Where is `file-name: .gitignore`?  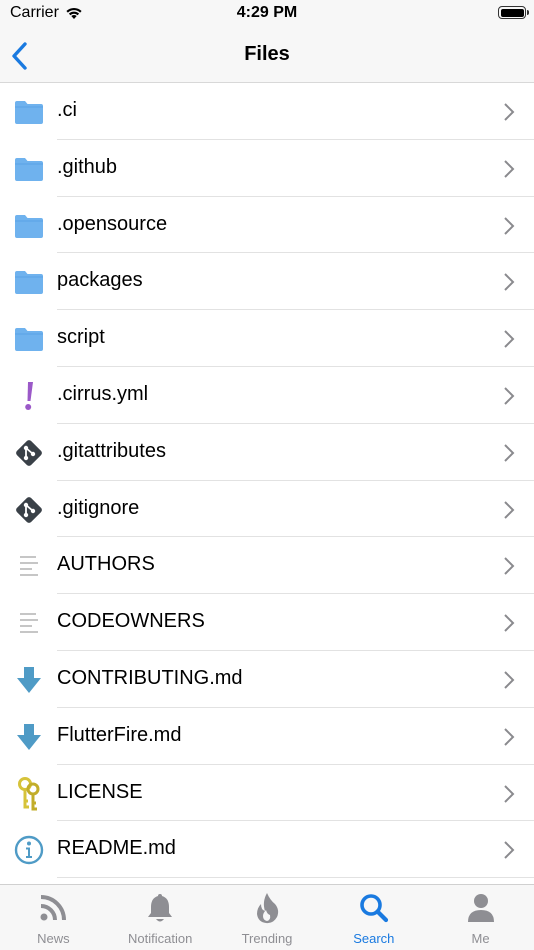
file-name: .gitignore is located at coordinates (98, 507).